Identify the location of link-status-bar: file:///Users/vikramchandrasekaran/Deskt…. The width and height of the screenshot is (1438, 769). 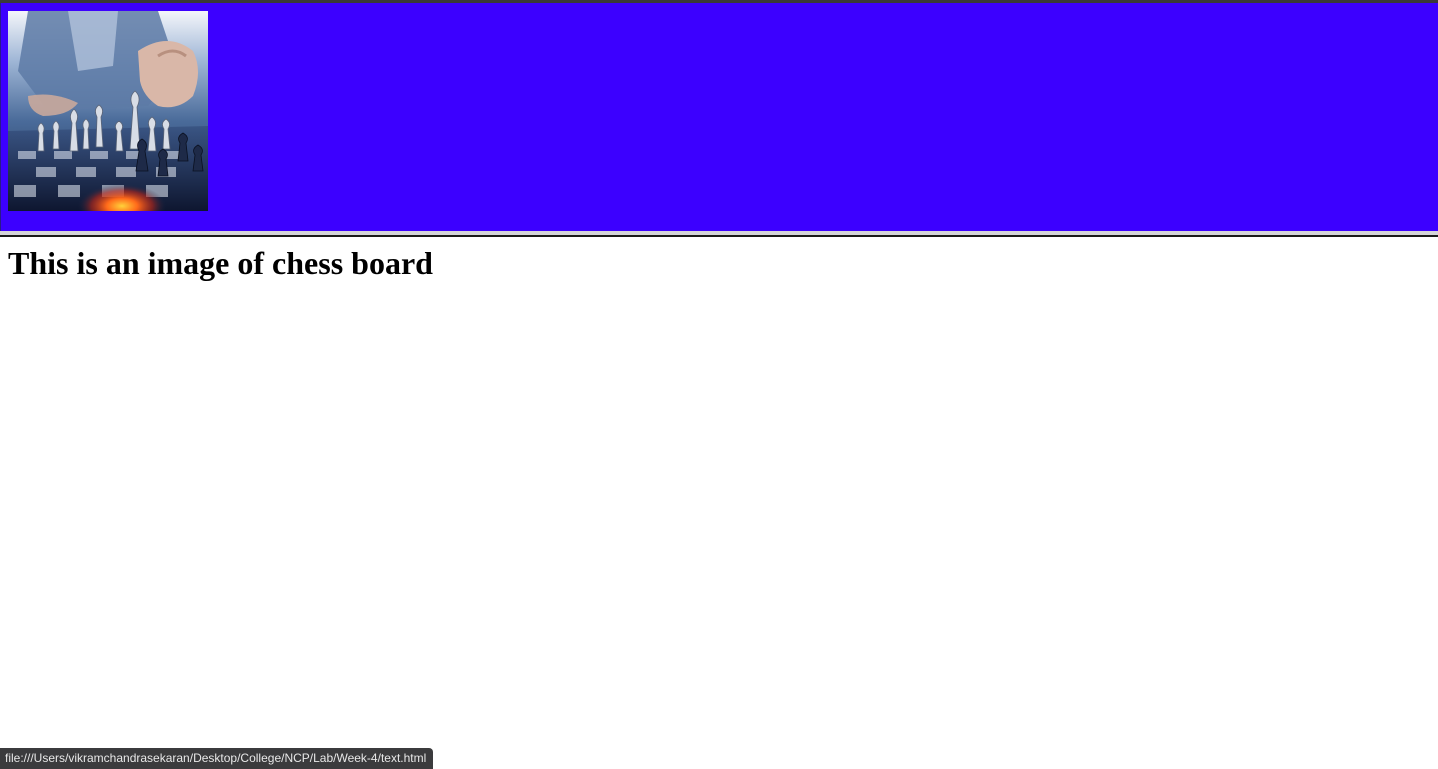
(217, 758).